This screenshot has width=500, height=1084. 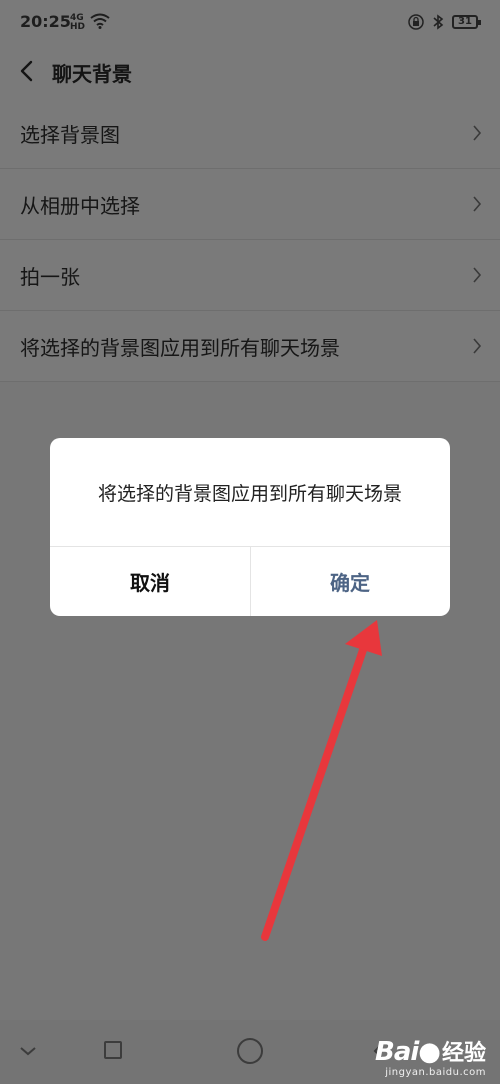 What do you see at coordinates (250, 204) in the screenshot?
I see `list-item-from-album: 从相册中选择` at bounding box center [250, 204].